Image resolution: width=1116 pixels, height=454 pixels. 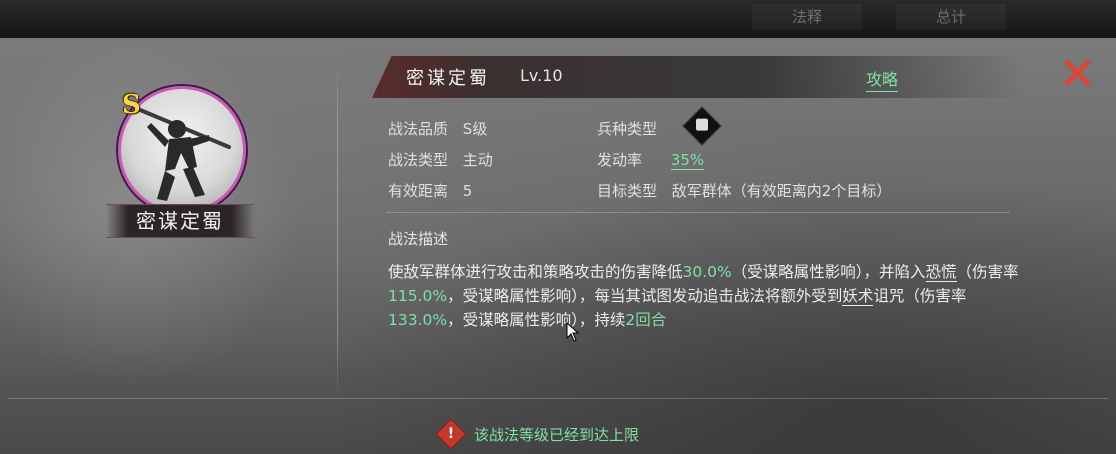 What do you see at coordinates (418, 191) in the screenshot?
I see `range-label: 有效距离` at bounding box center [418, 191].